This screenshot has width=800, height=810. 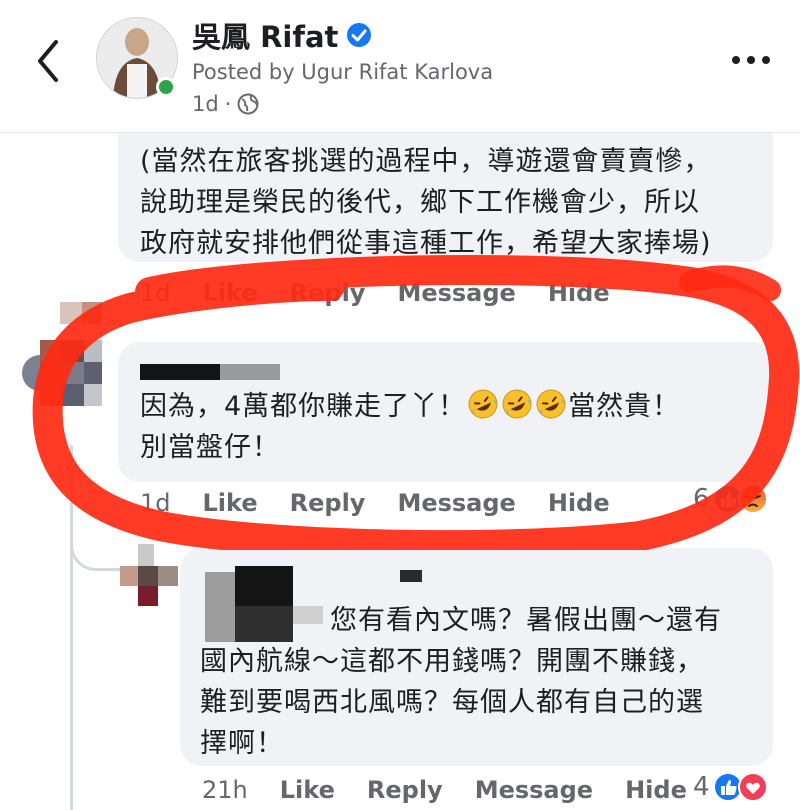 I want to click on verified-badge-icon, so click(x=359, y=35).